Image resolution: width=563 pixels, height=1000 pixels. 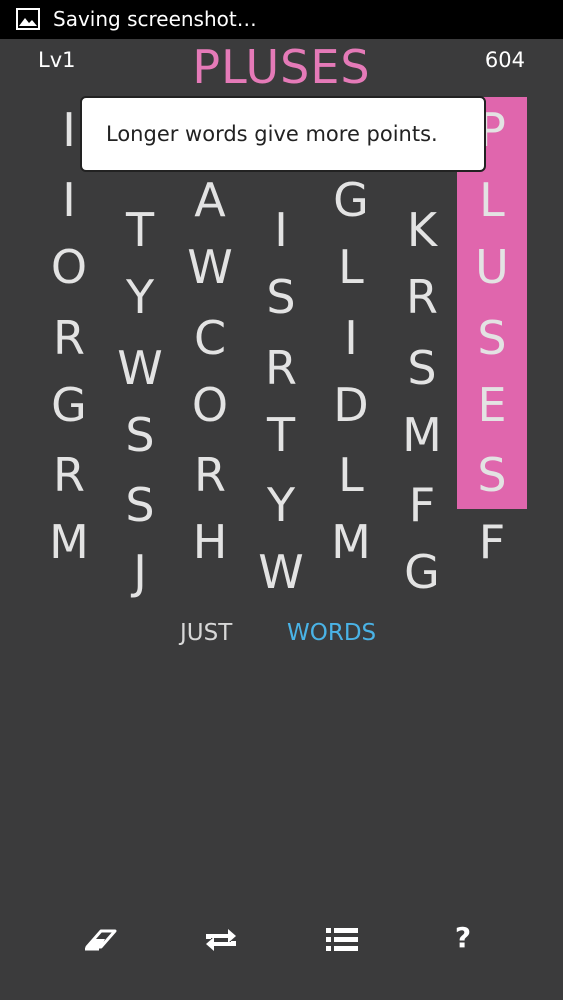 What do you see at coordinates (210, 542) in the screenshot?
I see `letter-tile: H` at bounding box center [210, 542].